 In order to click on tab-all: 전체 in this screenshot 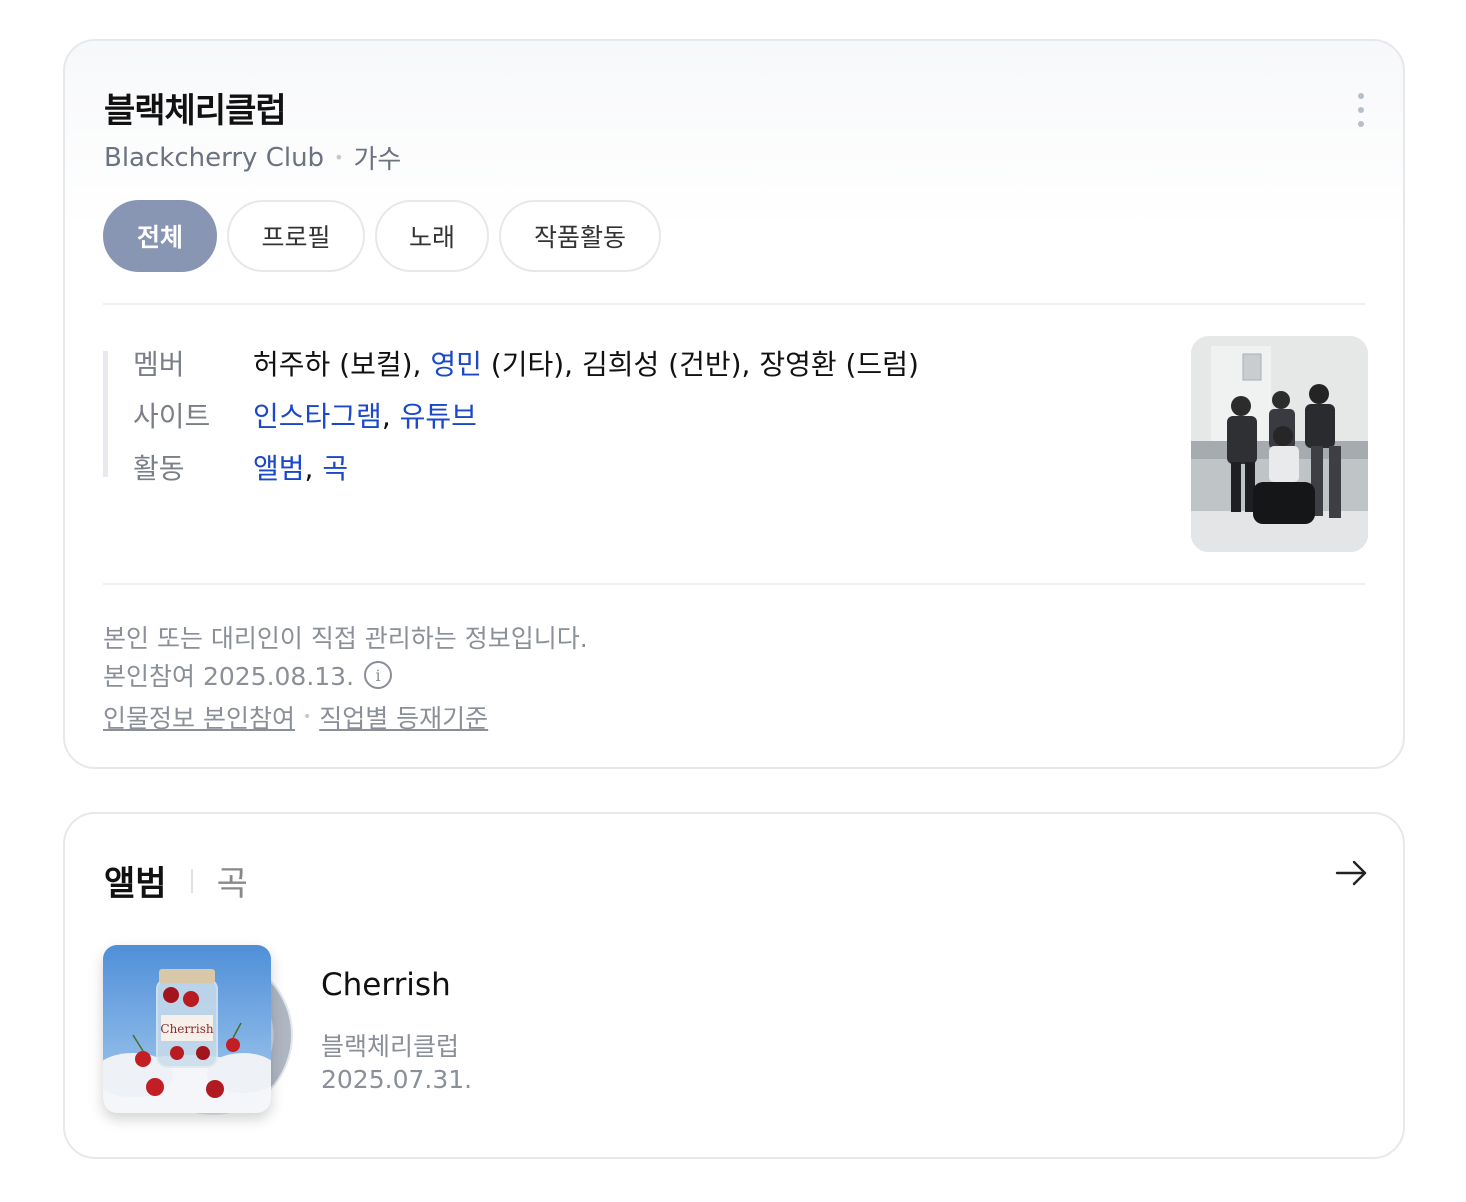, I will do `click(160, 236)`.